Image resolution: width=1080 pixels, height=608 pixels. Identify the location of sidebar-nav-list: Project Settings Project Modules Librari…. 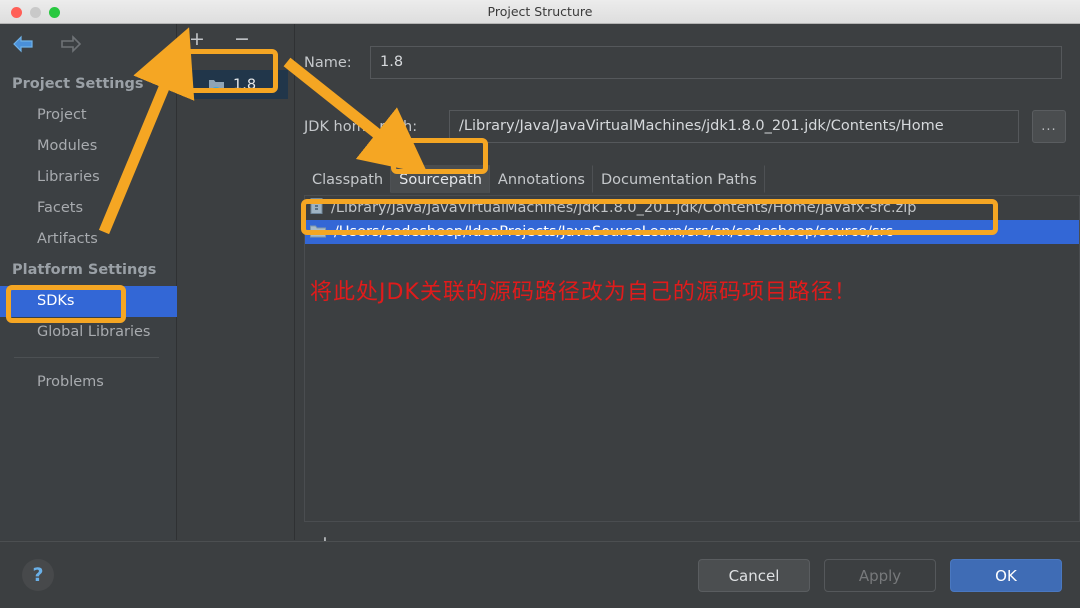
(88, 233).